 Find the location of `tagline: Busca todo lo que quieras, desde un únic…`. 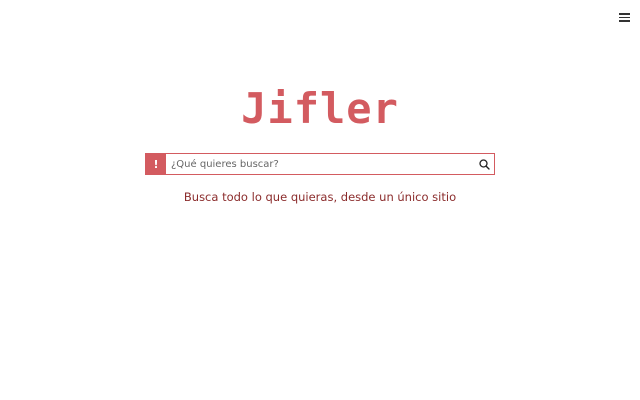

tagline: Busca todo lo que quieras, desde un únic… is located at coordinates (320, 197).